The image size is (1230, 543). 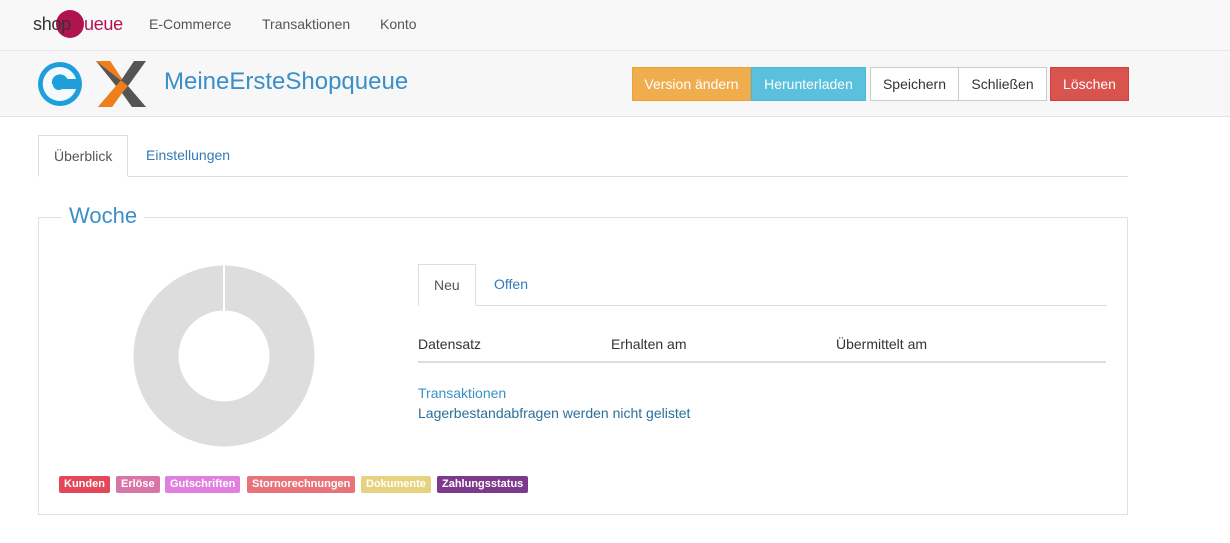 What do you see at coordinates (301, 484) in the screenshot?
I see `badge-stornorechnungen: Stornorechnungen` at bounding box center [301, 484].